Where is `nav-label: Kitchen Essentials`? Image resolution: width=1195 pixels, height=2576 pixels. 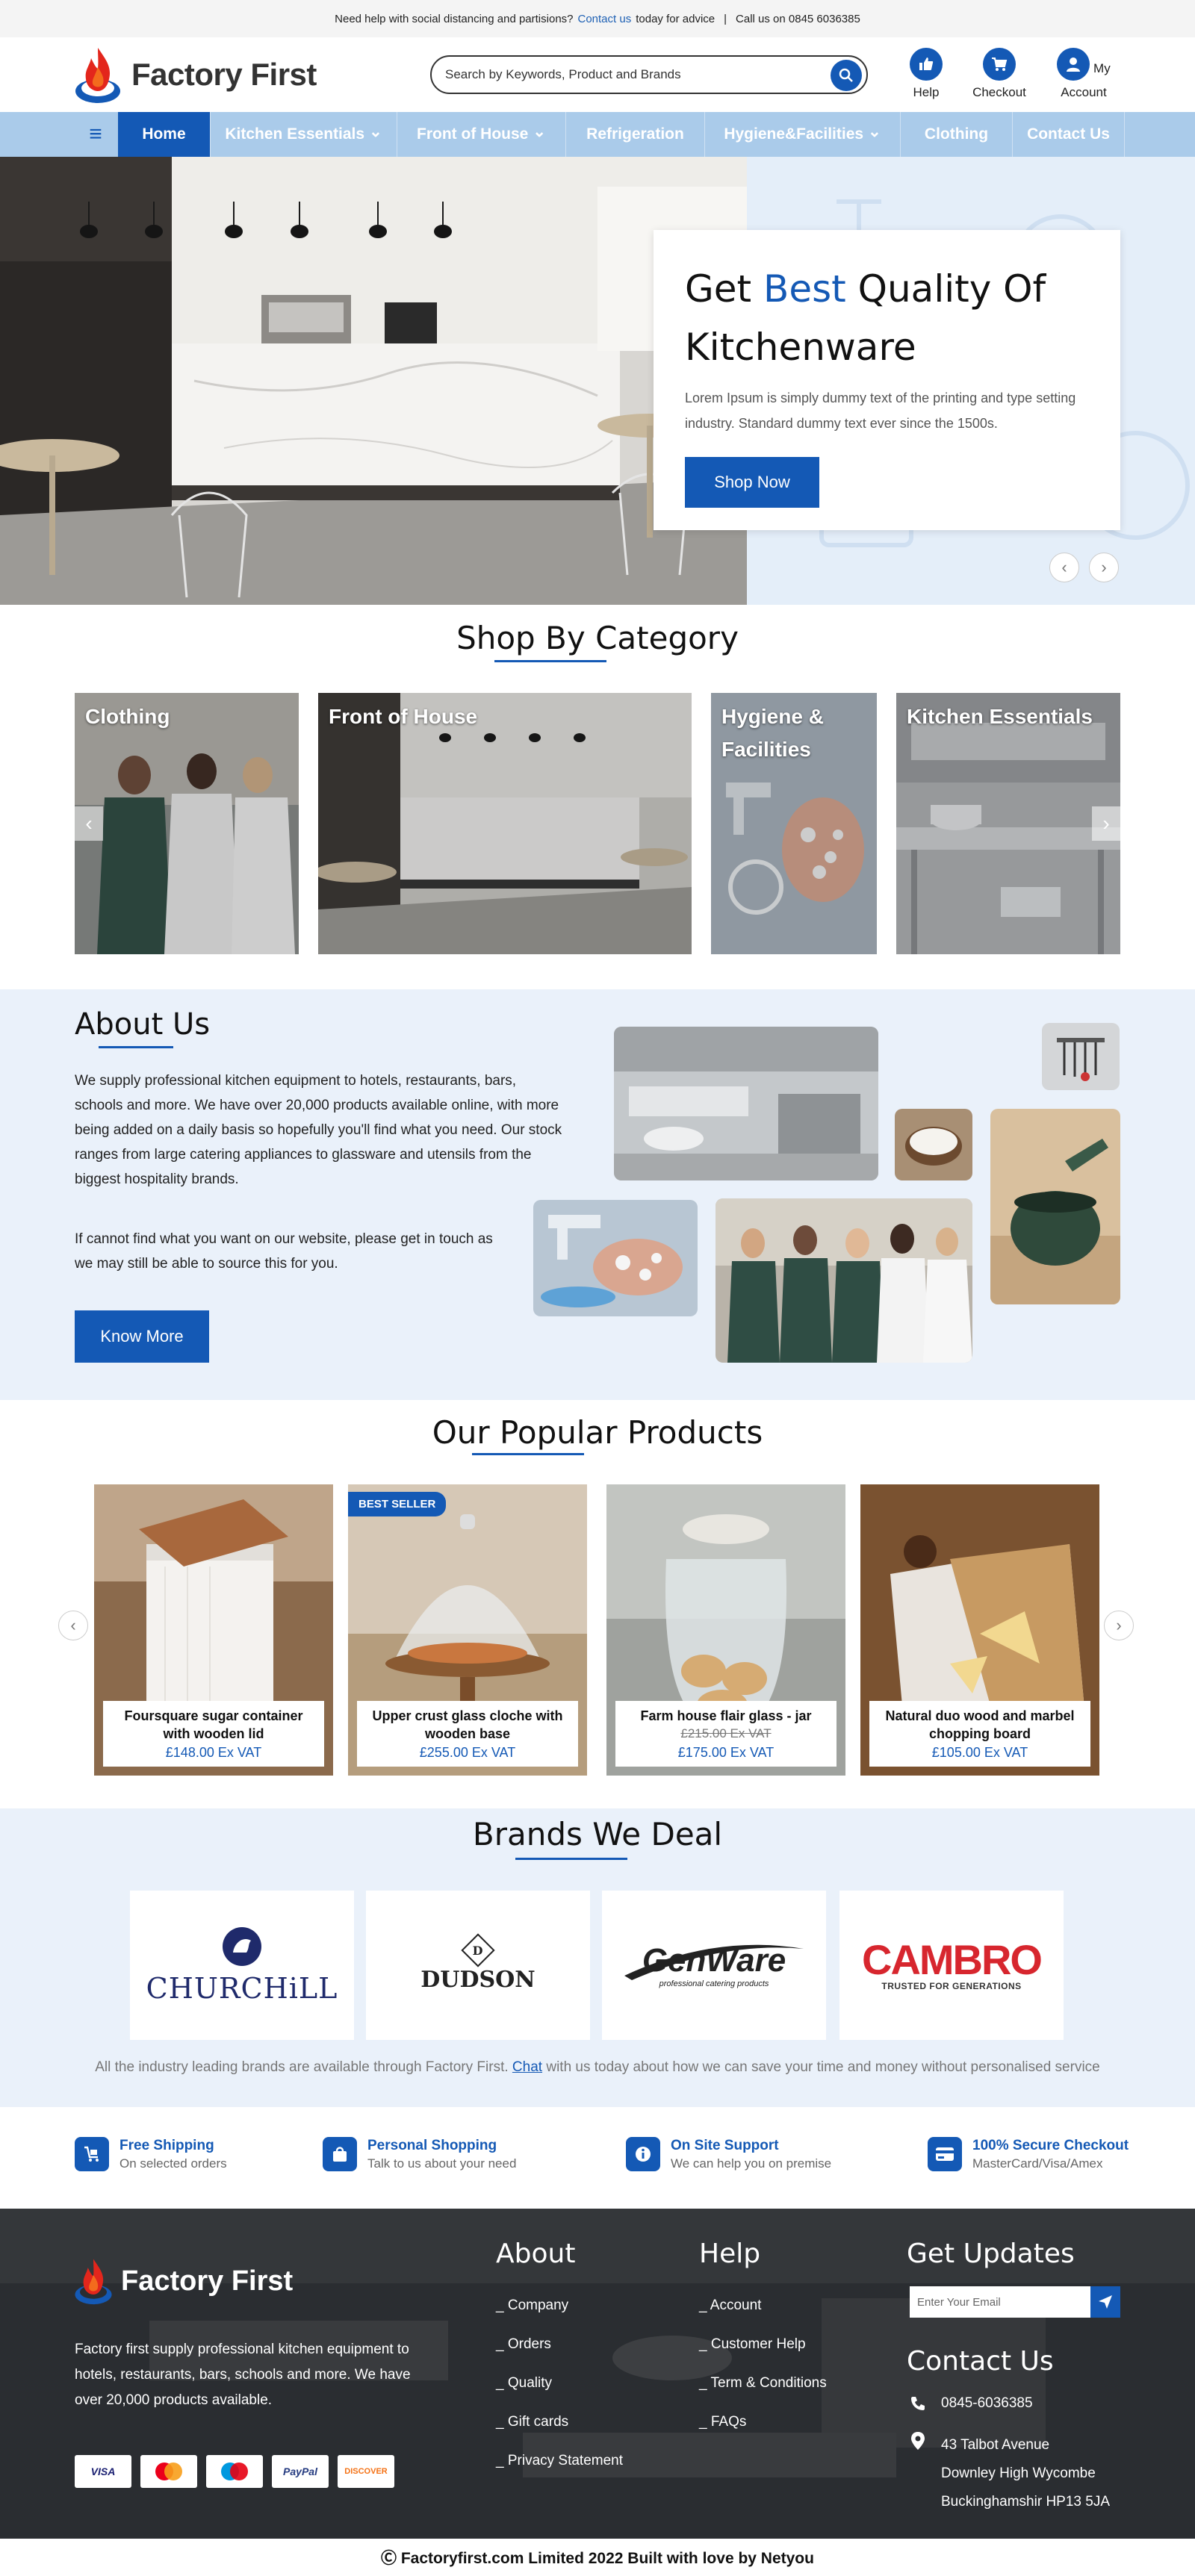
nav-label: Kitchen Essentials is located at coordinates (295, 134).